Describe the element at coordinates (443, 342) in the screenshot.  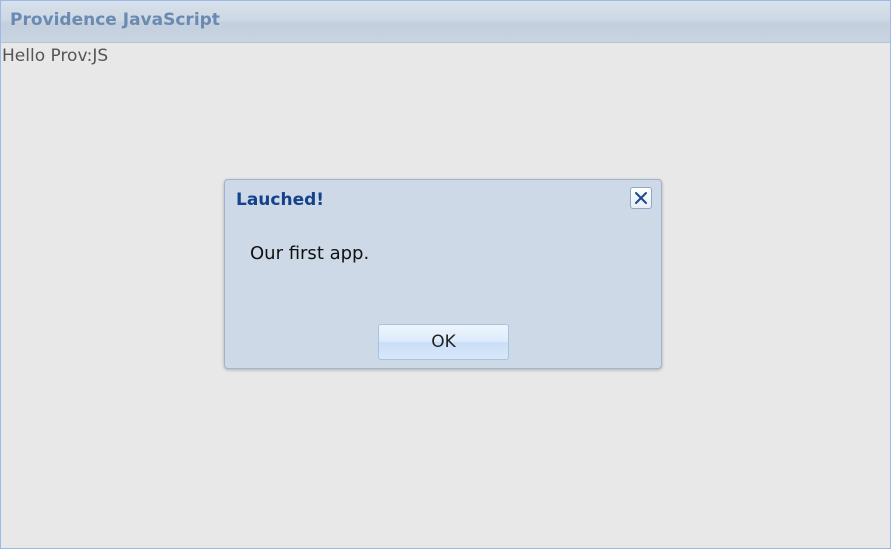
I see `ok-button: OK` at that location.